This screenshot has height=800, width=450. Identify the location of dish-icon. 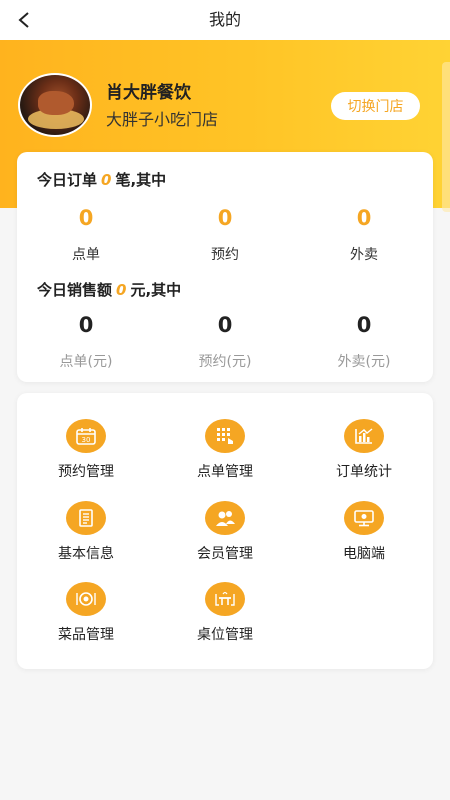
(86, 599).